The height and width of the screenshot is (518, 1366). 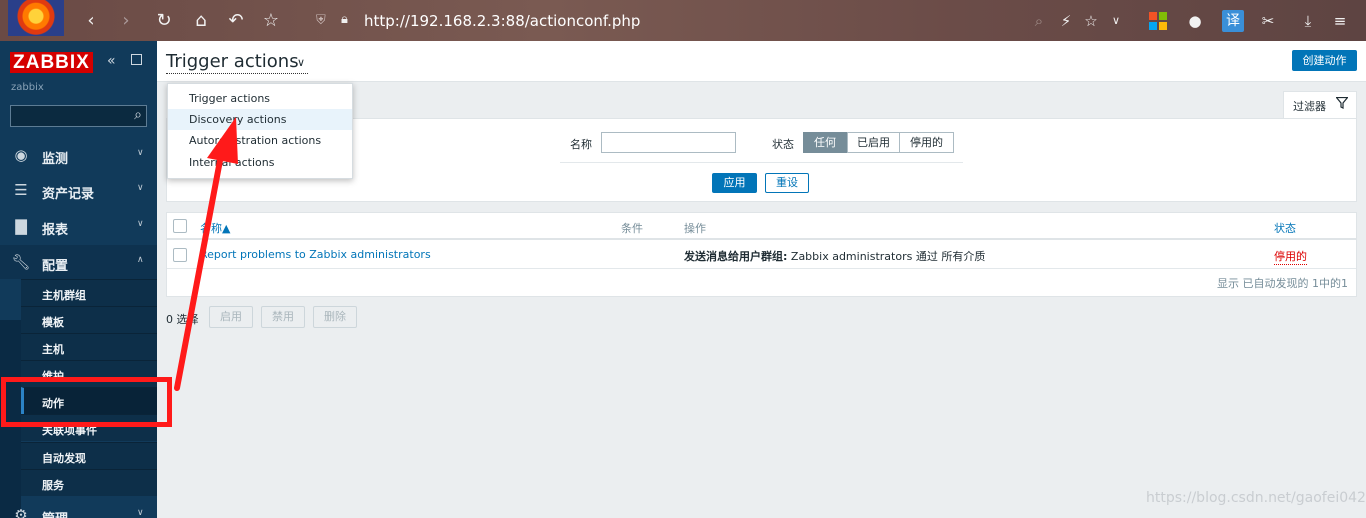 What do you see at coordinates (283, 317) in the screenshot?
I see `mass-disable-button: 禁用` at bounding box center [283, 317].